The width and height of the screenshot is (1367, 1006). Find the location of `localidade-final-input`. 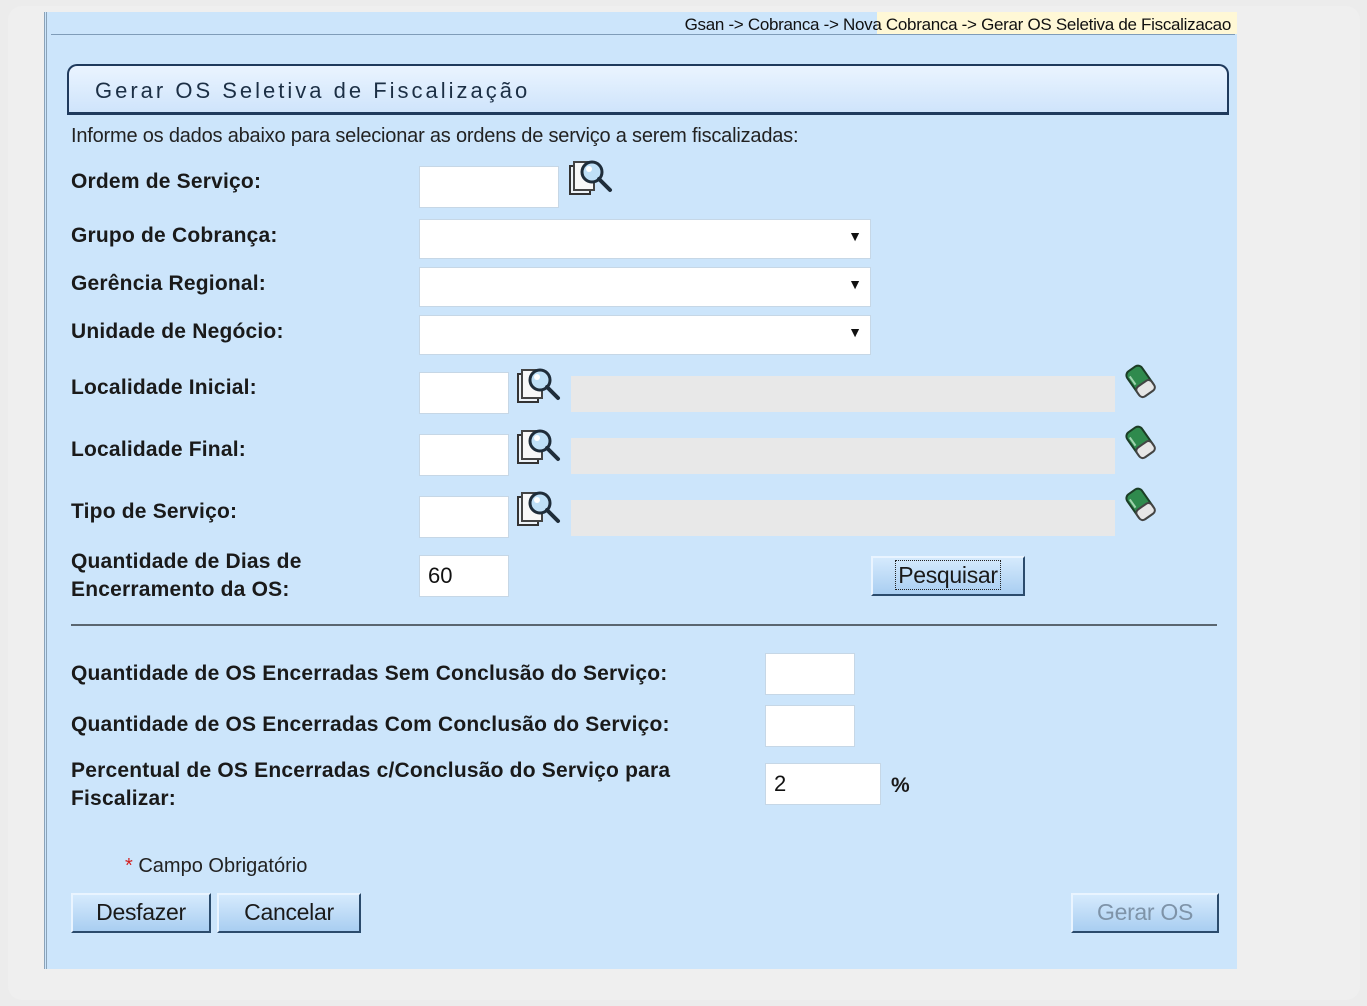

localidade-final-input is located at coordinates (464, 455).